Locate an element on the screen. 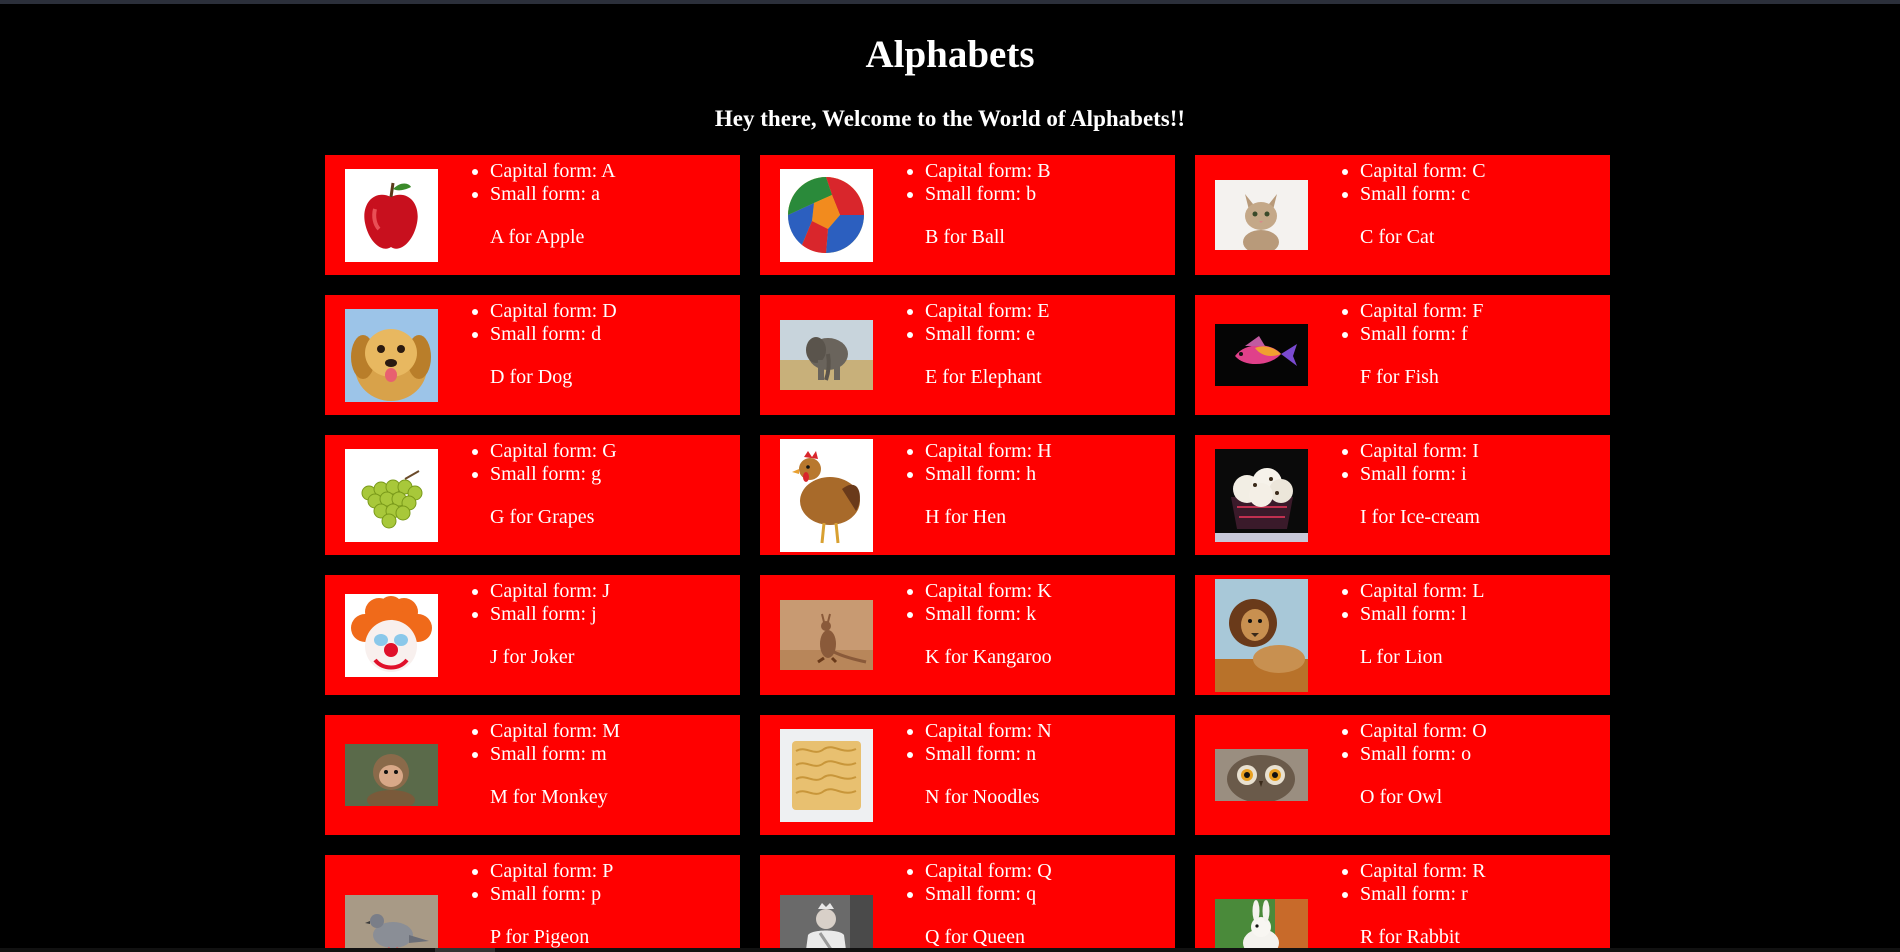 The height and width of the screenshot is (952, 1900). card-info: Capital form: CSmall form: c C for Cat is located at coordinates (1469, 204).